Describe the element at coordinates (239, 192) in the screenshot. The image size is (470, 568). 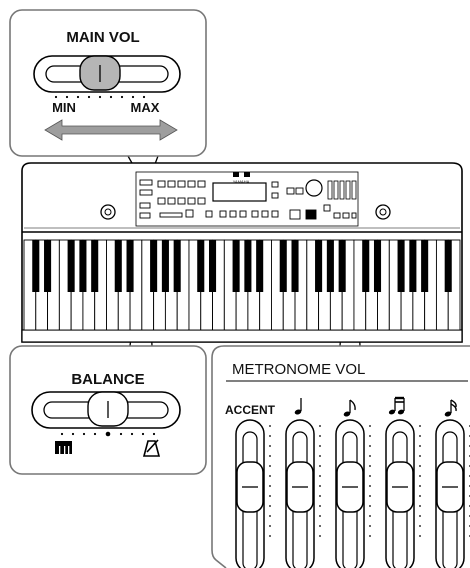
I see `lcd-display` at that location.